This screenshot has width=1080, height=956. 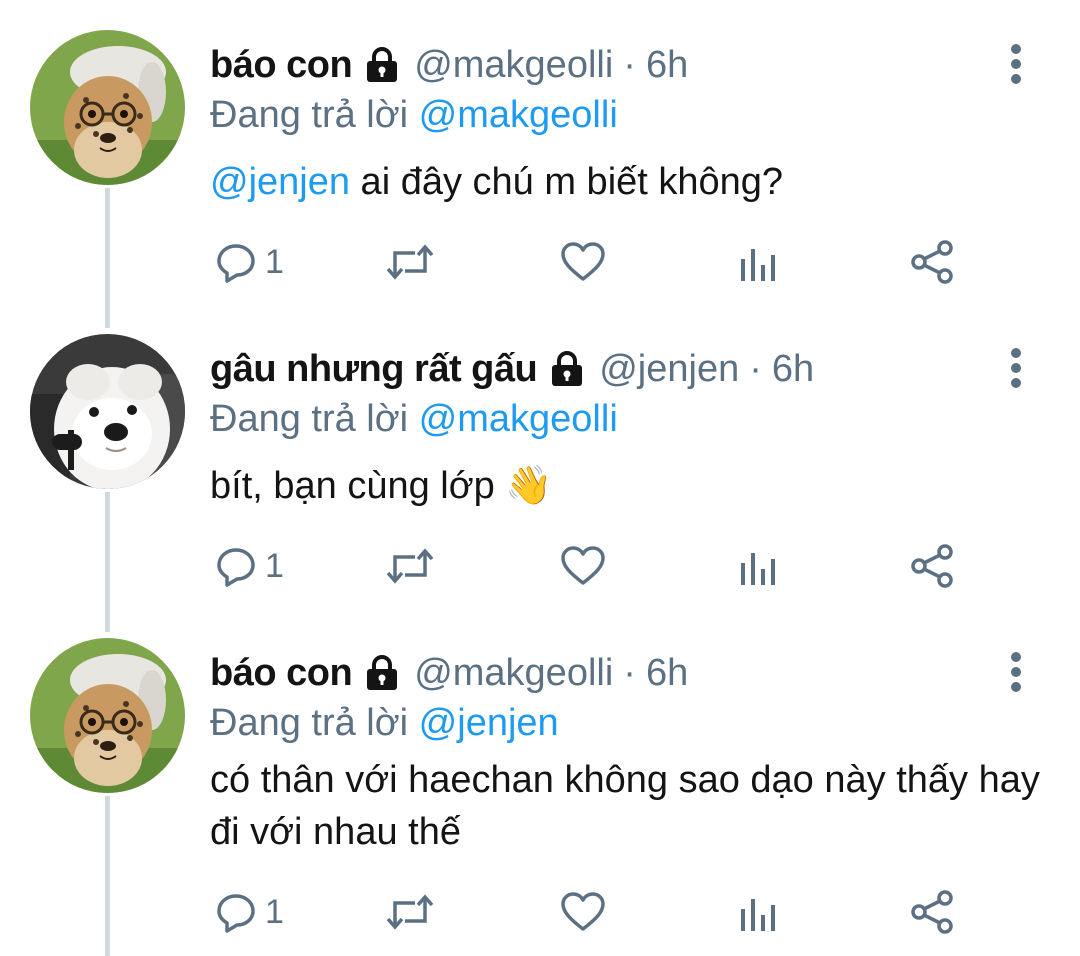 I want to click on tweet-text: @jenjen ai đây chú m biết không?, so click(x=630, y=182).